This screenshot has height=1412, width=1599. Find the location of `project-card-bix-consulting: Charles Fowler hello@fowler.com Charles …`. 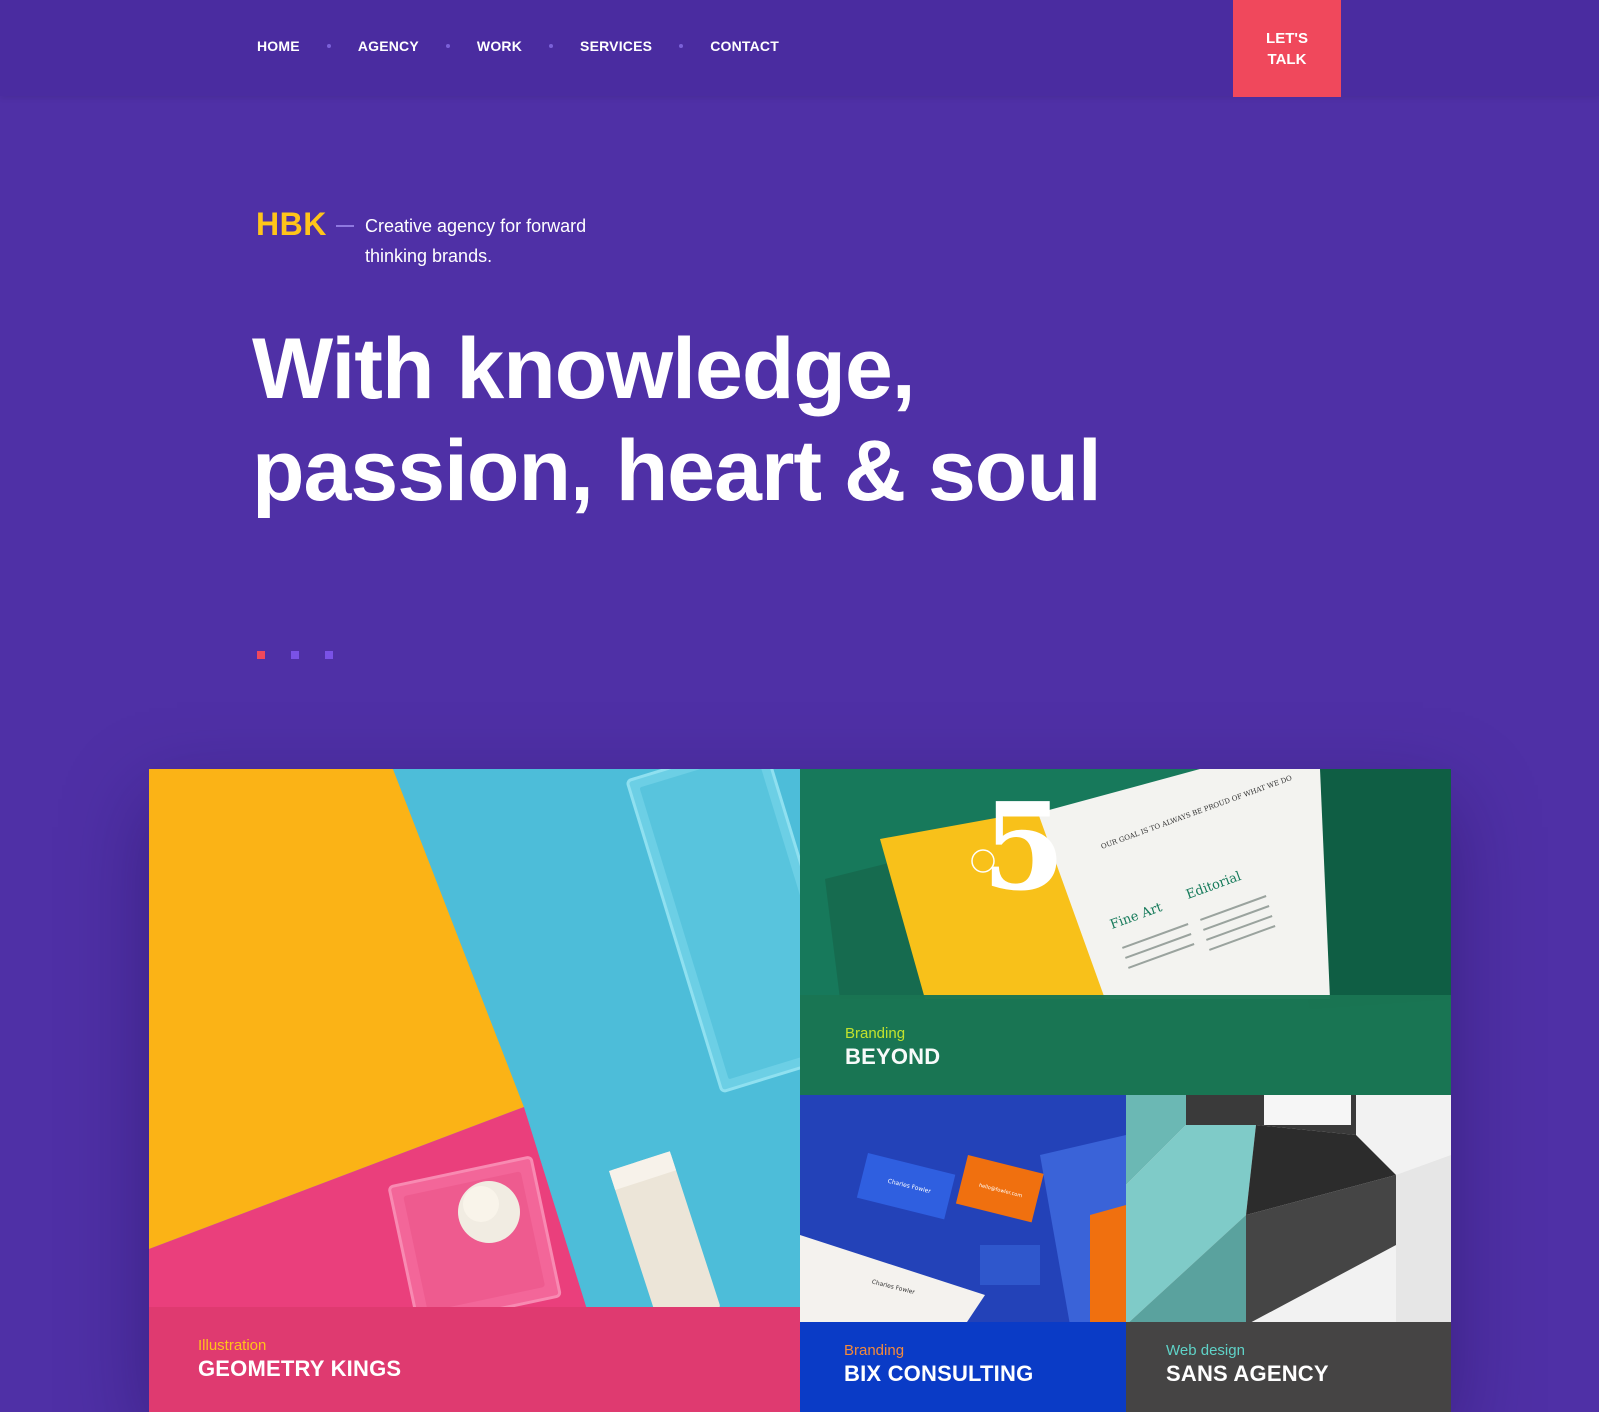

project-card-bix-consulting: Charles Fowler hello@fowler.com Charles … is located at coordinates (963, 1253).